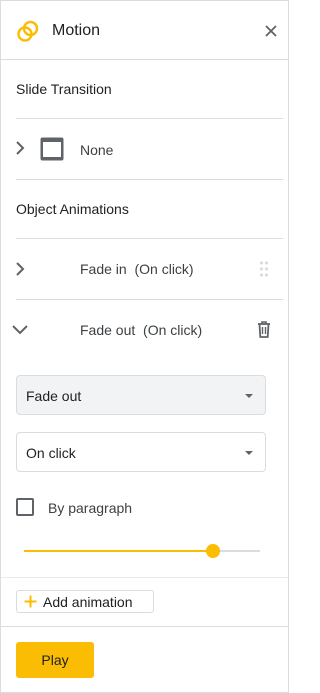 This screenshot has width=320, height=693. What do you see at coordinates (25, 507) in the screenshot?
I see `by-paragraph-checkbox` at bounding box center [25, 507].